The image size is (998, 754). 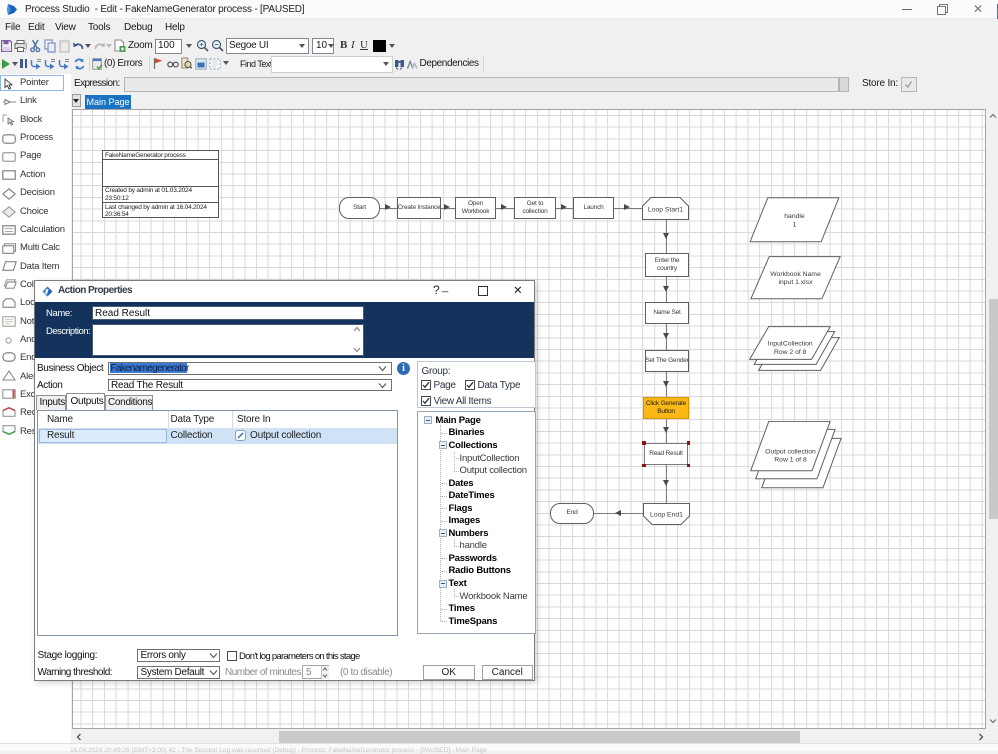 I want to click on svg-text: input 1.xlsx, so click(x=795, y=282).